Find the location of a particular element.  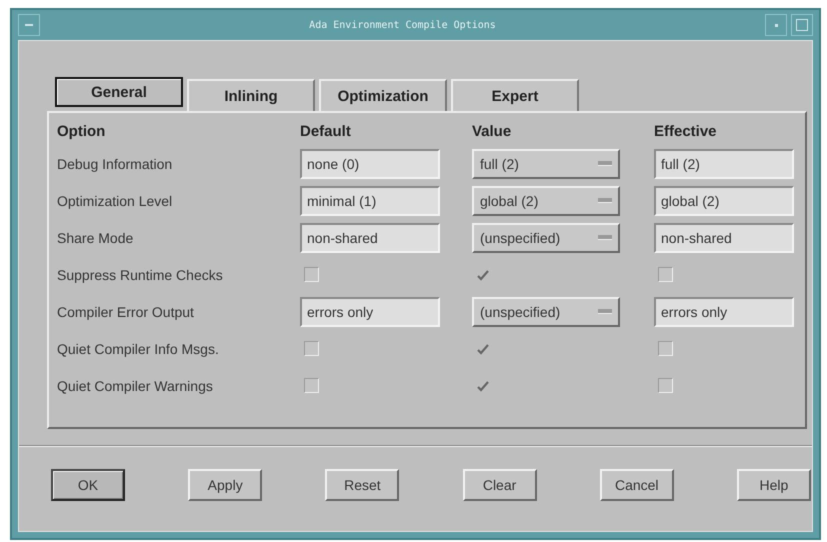

value-dropdown: full (2) is located at coordinates (546, 163).